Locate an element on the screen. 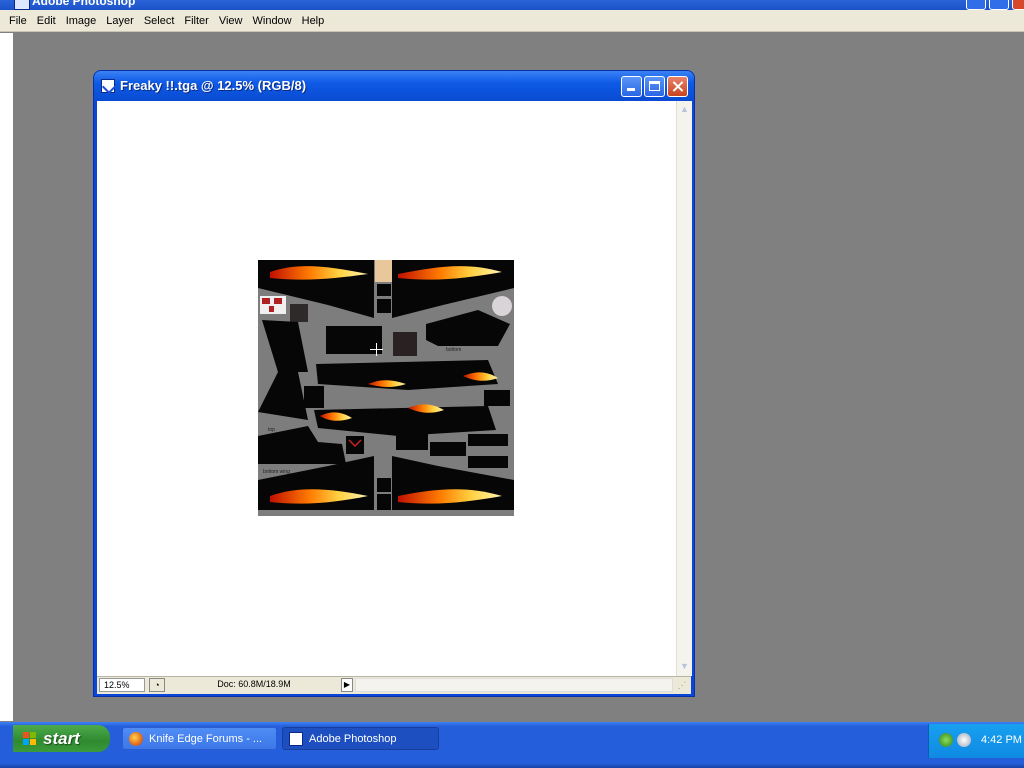  menu-layer: Layer is located at coordinates (120, 21).